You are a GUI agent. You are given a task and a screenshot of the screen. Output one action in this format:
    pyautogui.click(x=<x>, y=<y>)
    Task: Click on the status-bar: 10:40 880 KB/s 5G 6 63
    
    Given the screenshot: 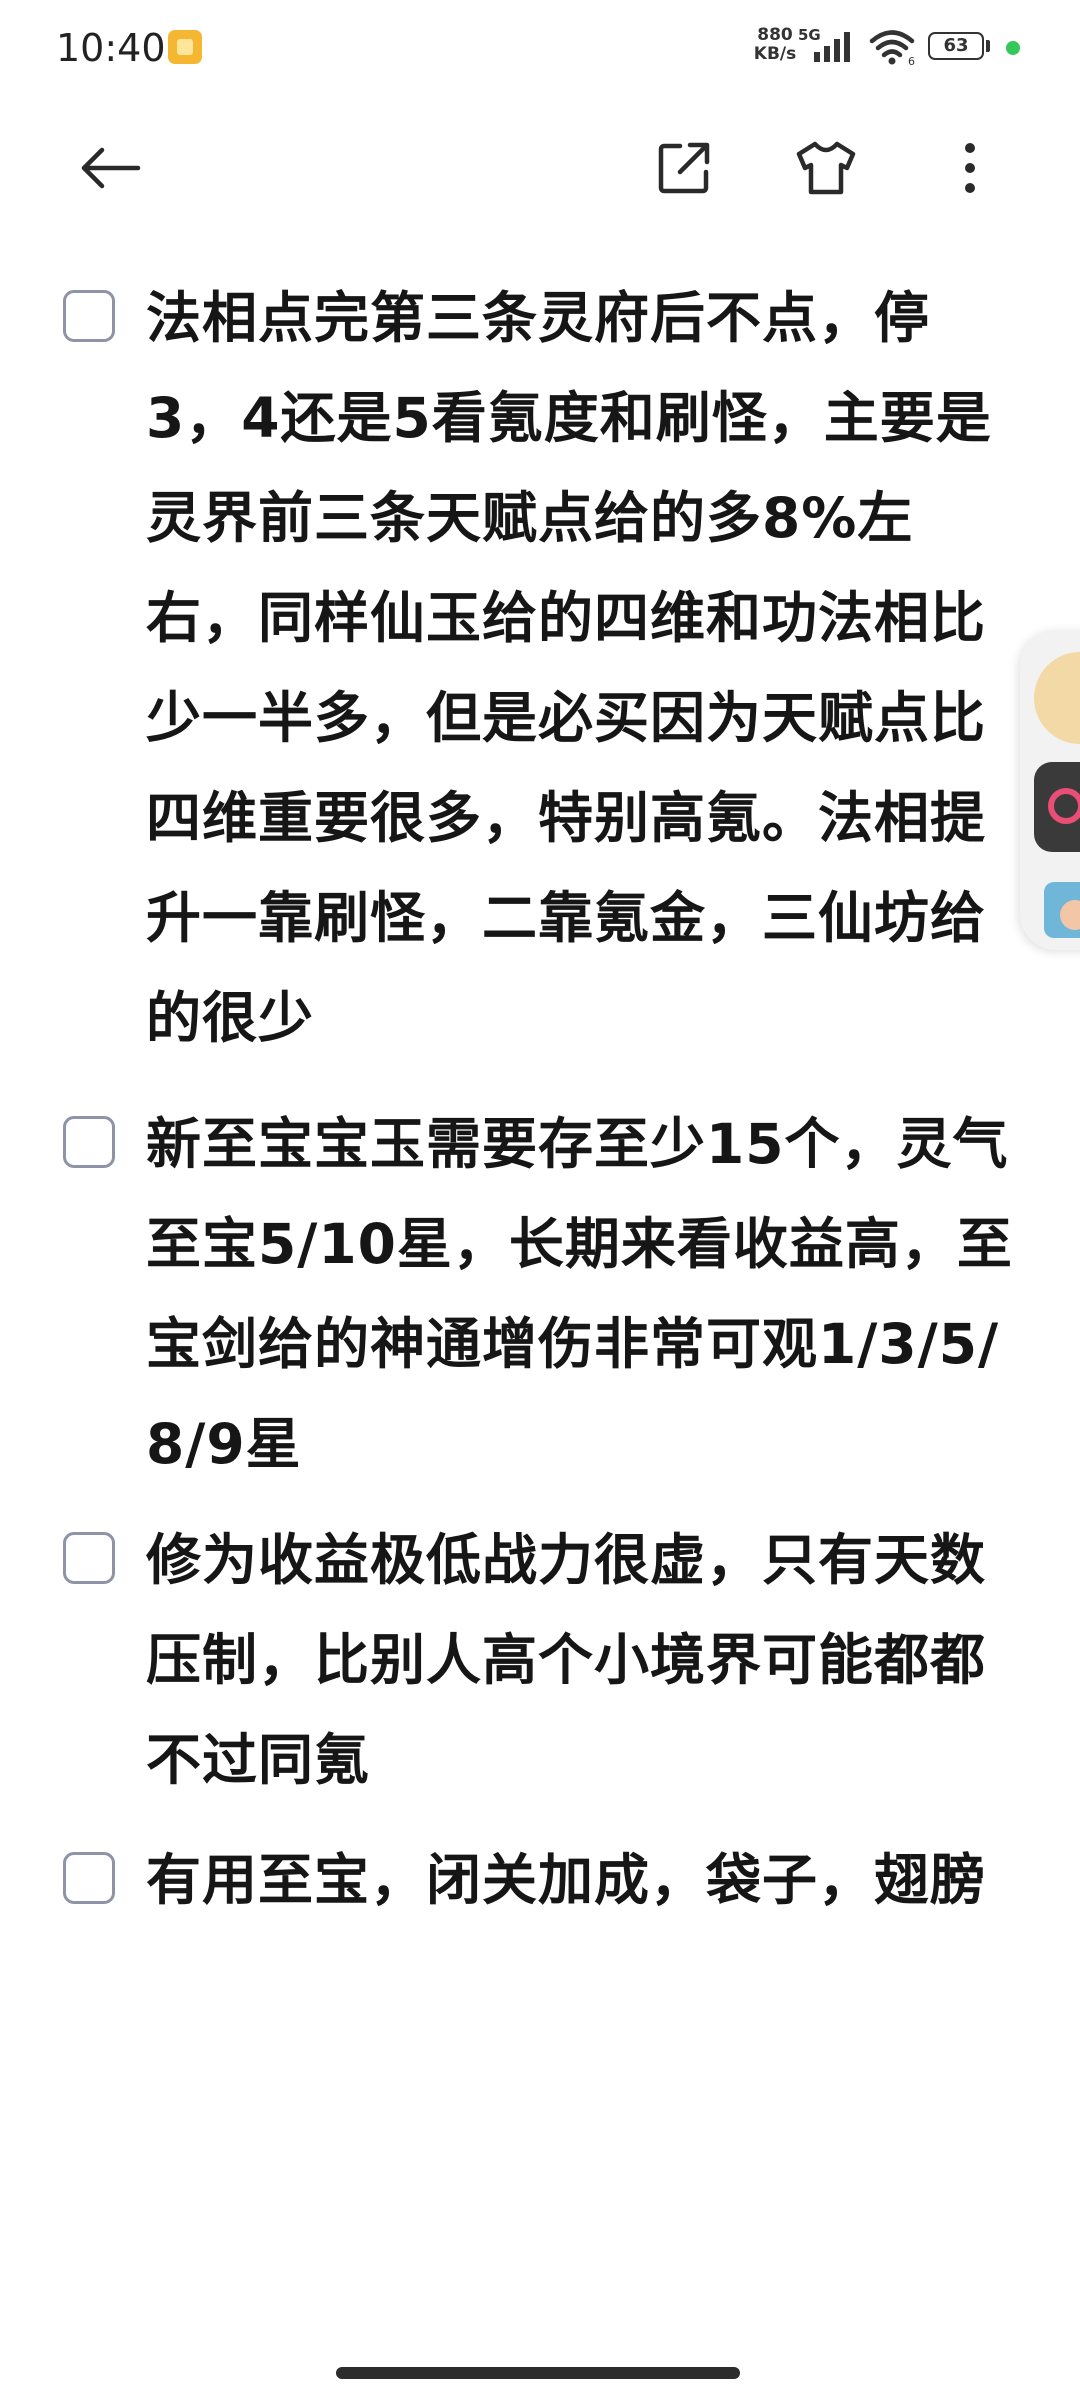 What is the action you would take?
    pyautogui.click(x=540, y=48)
    